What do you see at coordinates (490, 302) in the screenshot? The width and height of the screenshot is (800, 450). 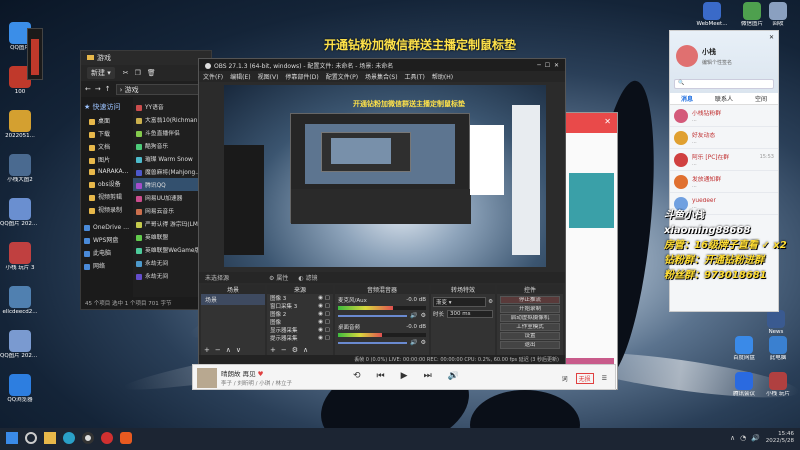 I see `transition-settings-icon: ⚙` at bounding box center [490, 302].